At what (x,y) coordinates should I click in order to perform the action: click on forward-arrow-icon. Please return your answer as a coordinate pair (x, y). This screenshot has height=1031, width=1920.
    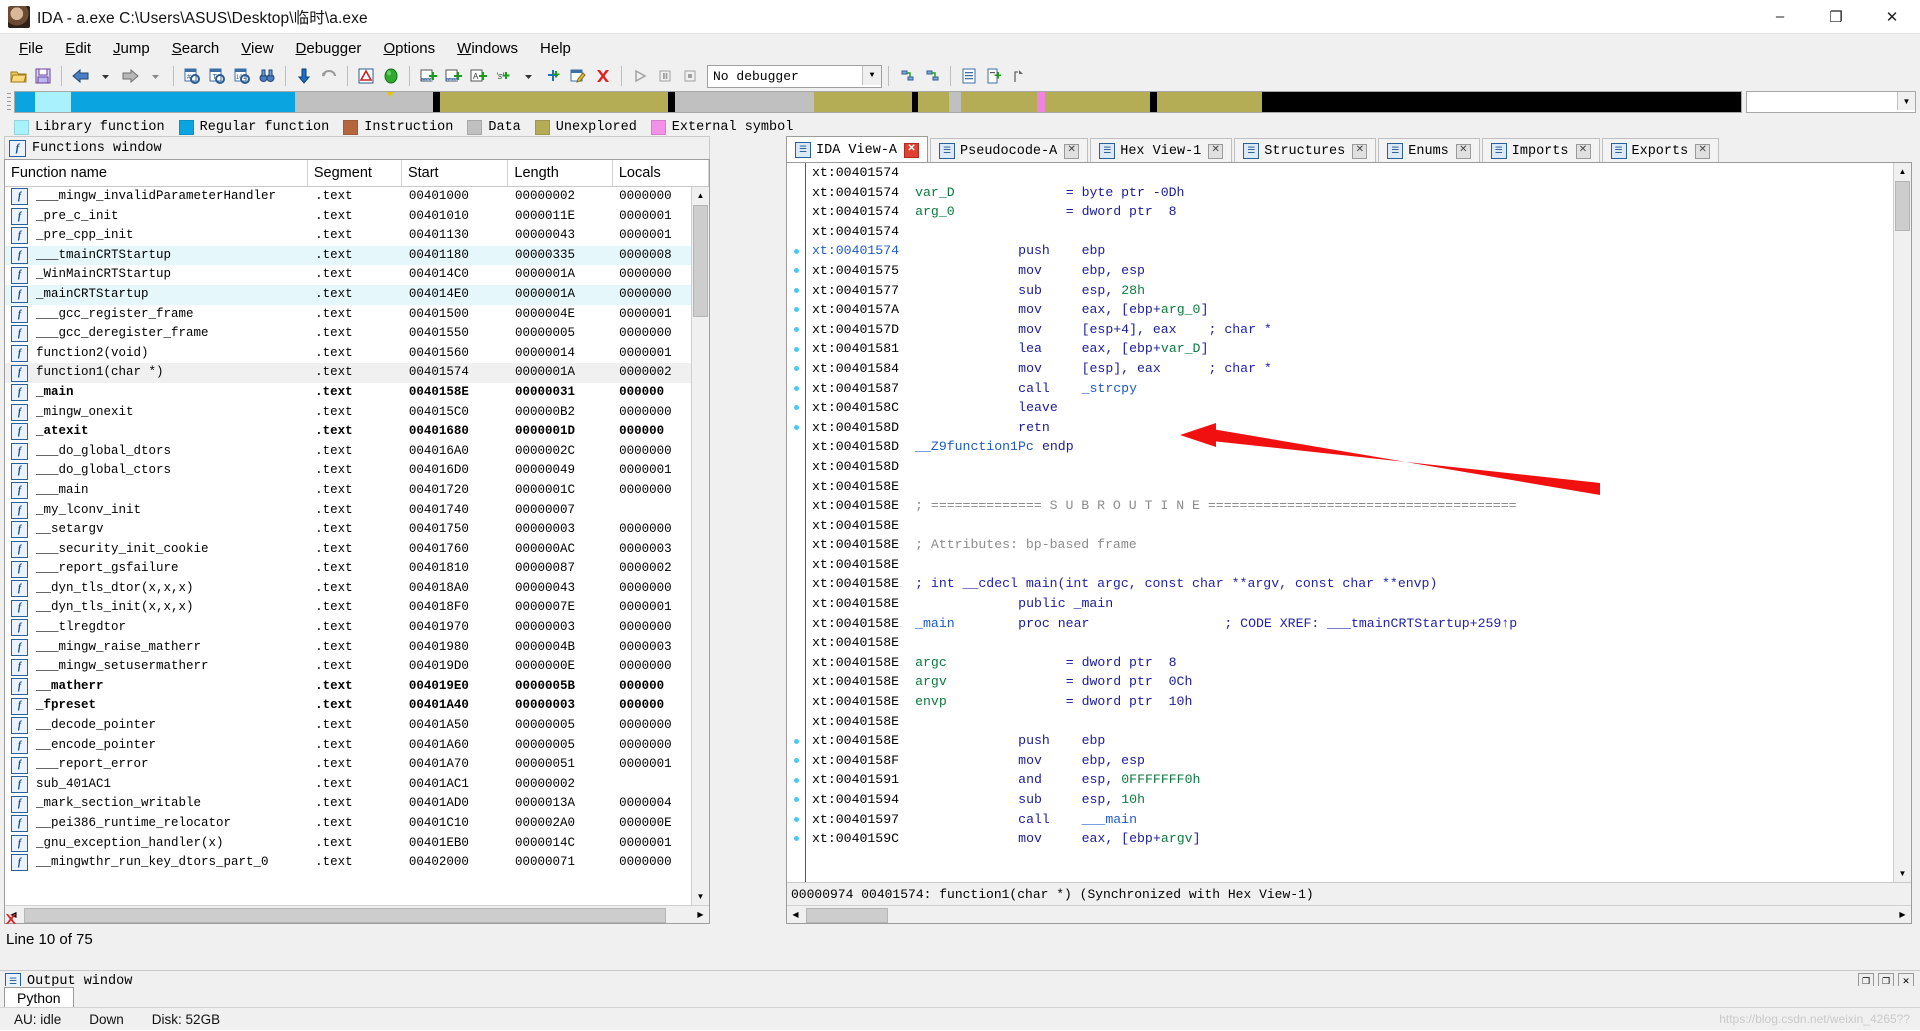
    Looking at the image, I should click on (130, 76).